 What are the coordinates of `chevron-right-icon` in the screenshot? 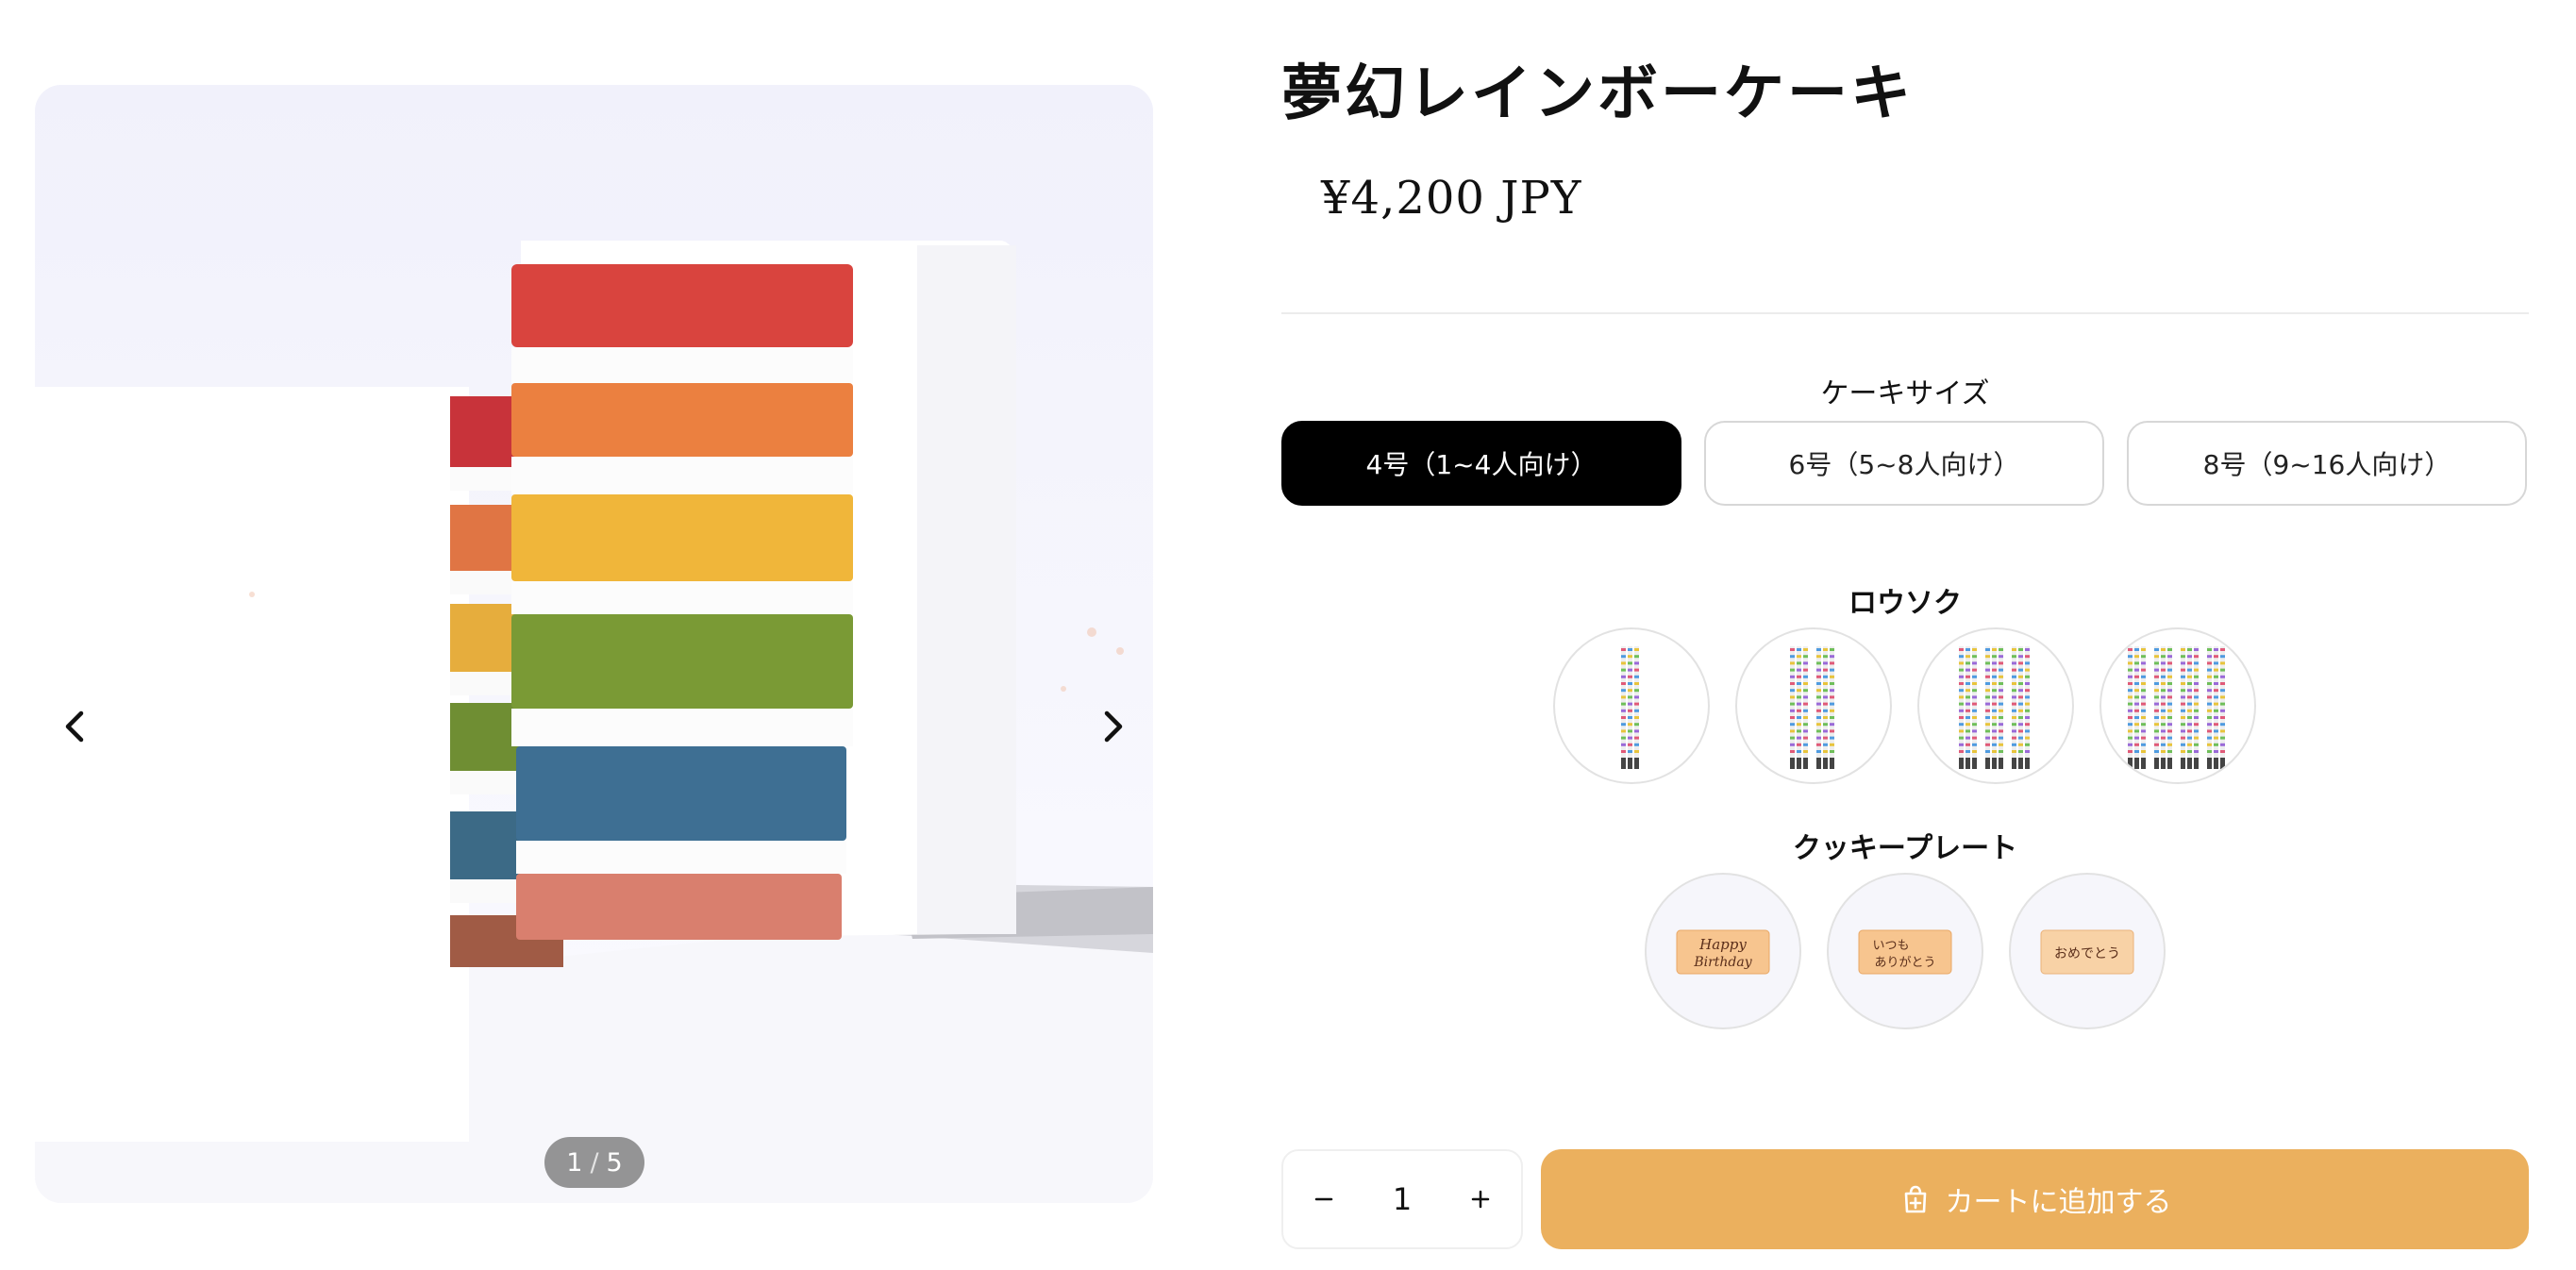 It's located at (1113, 726).